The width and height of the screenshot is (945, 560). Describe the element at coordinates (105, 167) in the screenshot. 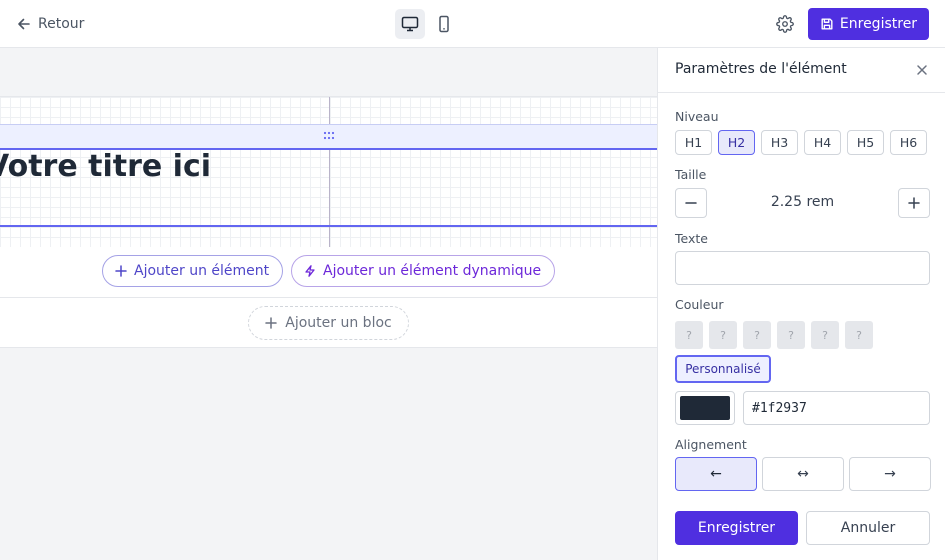

I see `heading-text: Votre titre ici` at that location.